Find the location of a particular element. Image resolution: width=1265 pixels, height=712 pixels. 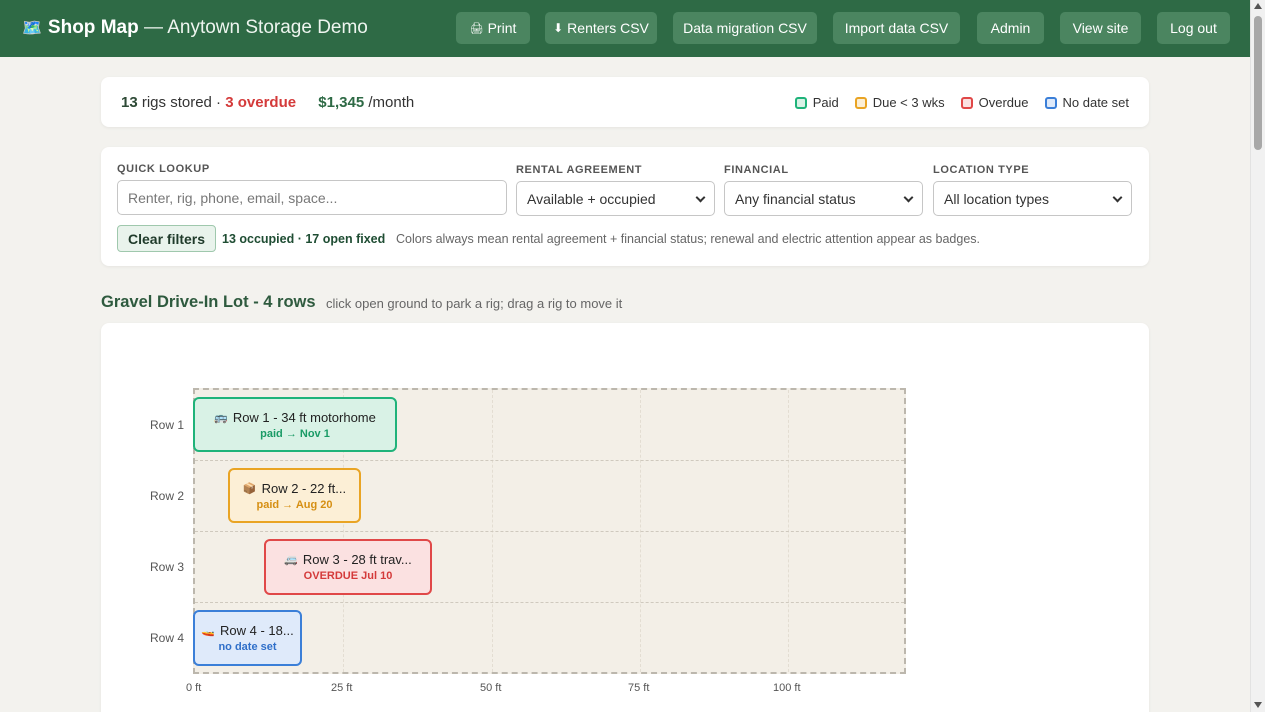

map-icon: 🗺️ is located at coordinates (32, 28).